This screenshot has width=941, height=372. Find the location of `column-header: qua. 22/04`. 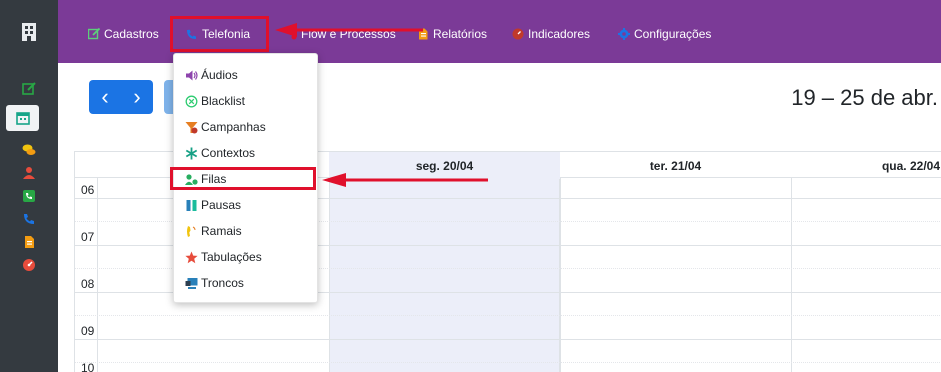

column-header: qua. 22/04 is located at coordinates (866, 165).